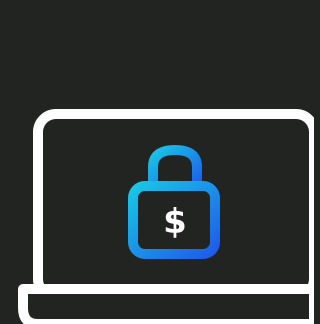 The image size is (320, 324). I want to click on dollar-sign-icon: $, so click(175, 222).